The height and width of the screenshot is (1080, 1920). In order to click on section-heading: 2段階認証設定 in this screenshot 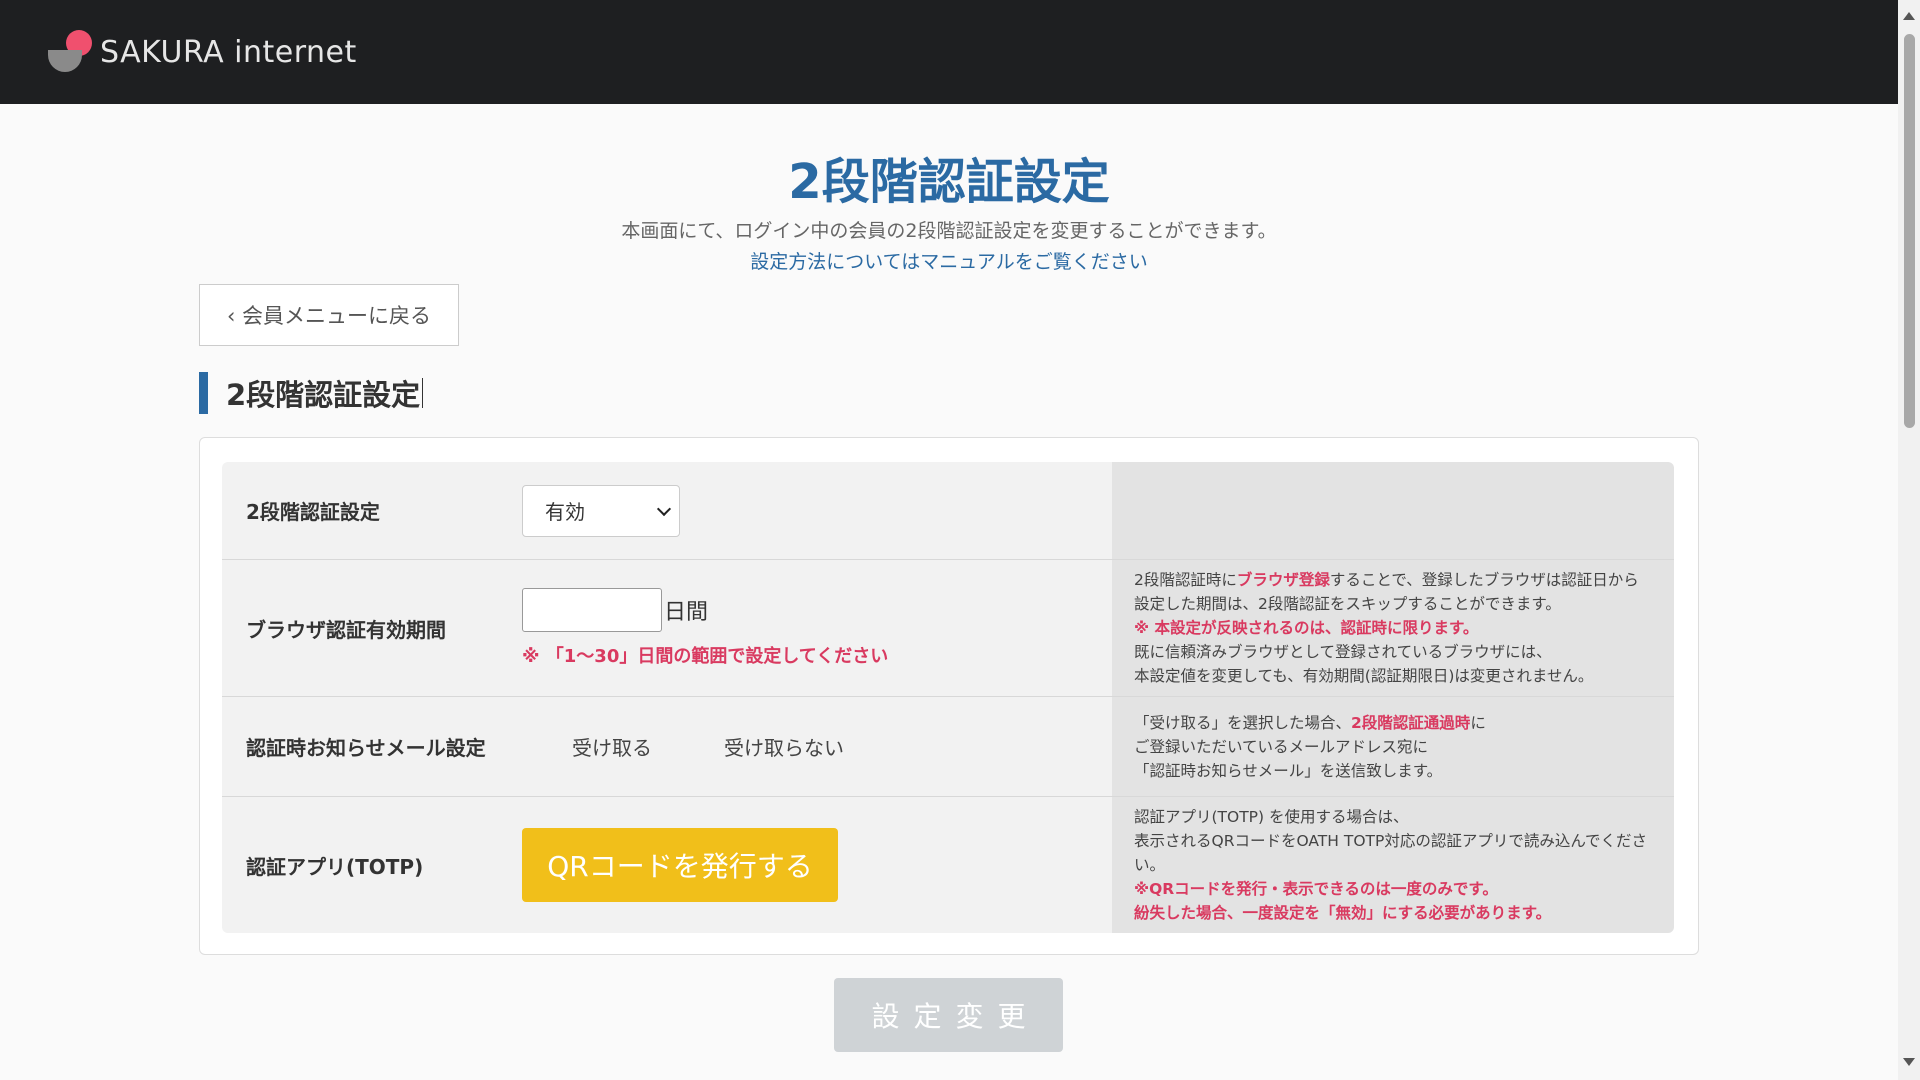, I will do `click(311, 393)`.